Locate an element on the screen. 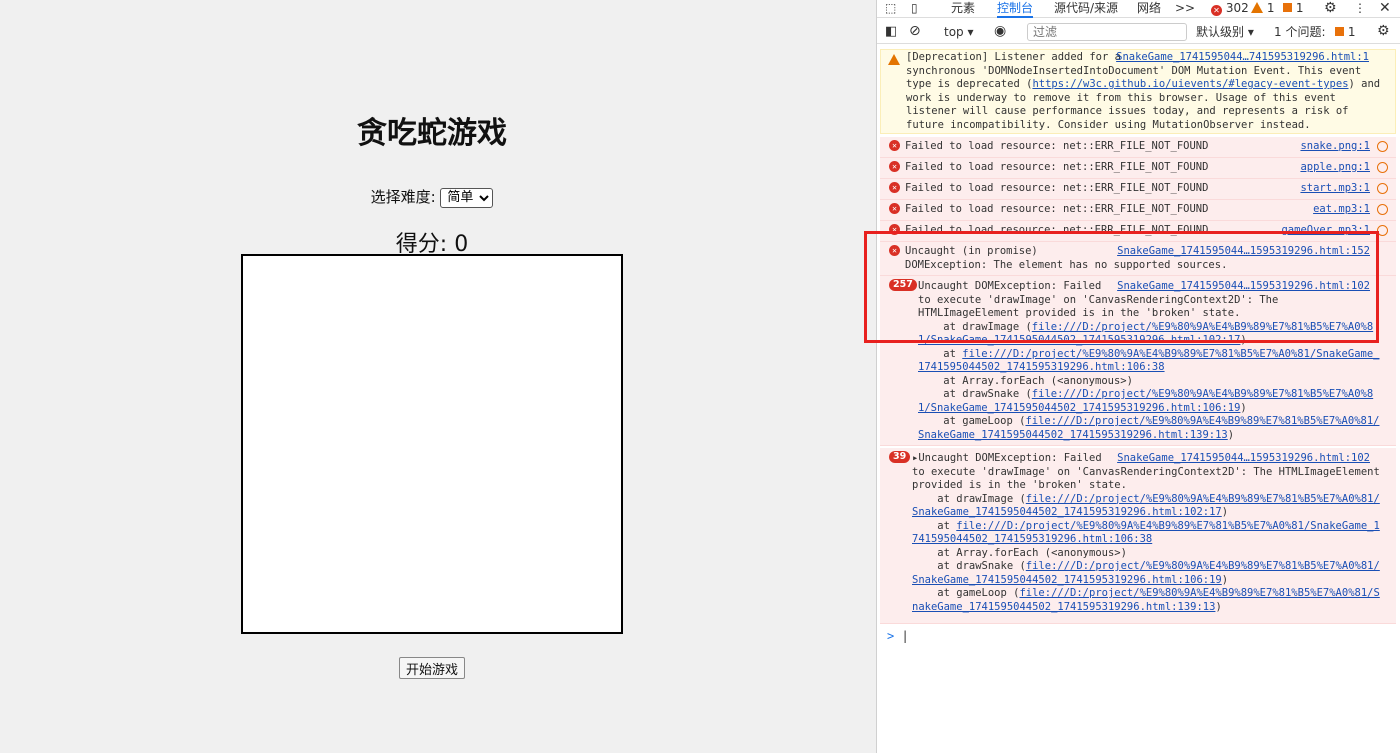 This screenshot has height=753, width=1400. difficulty-label: 选择难度: is located at coordinates (403, 197).